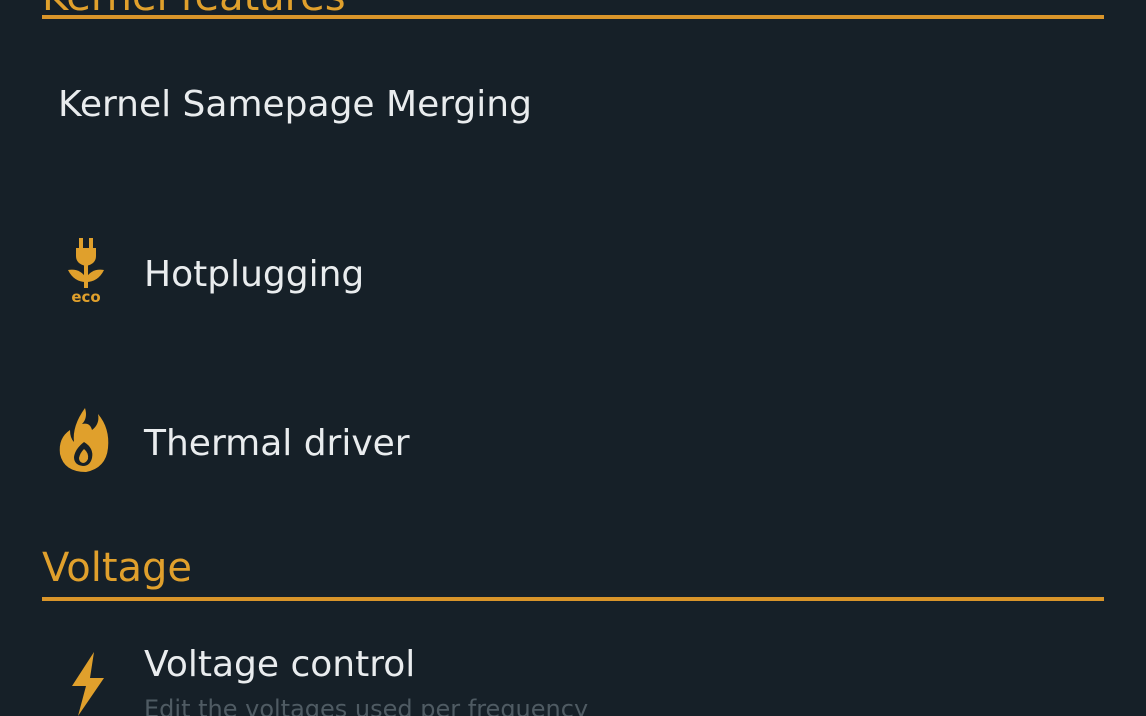 The image size is (1146, 716). Describe the element at coordinates (85, 297) in the screenshot. I see `svg-text: eco` at that location.